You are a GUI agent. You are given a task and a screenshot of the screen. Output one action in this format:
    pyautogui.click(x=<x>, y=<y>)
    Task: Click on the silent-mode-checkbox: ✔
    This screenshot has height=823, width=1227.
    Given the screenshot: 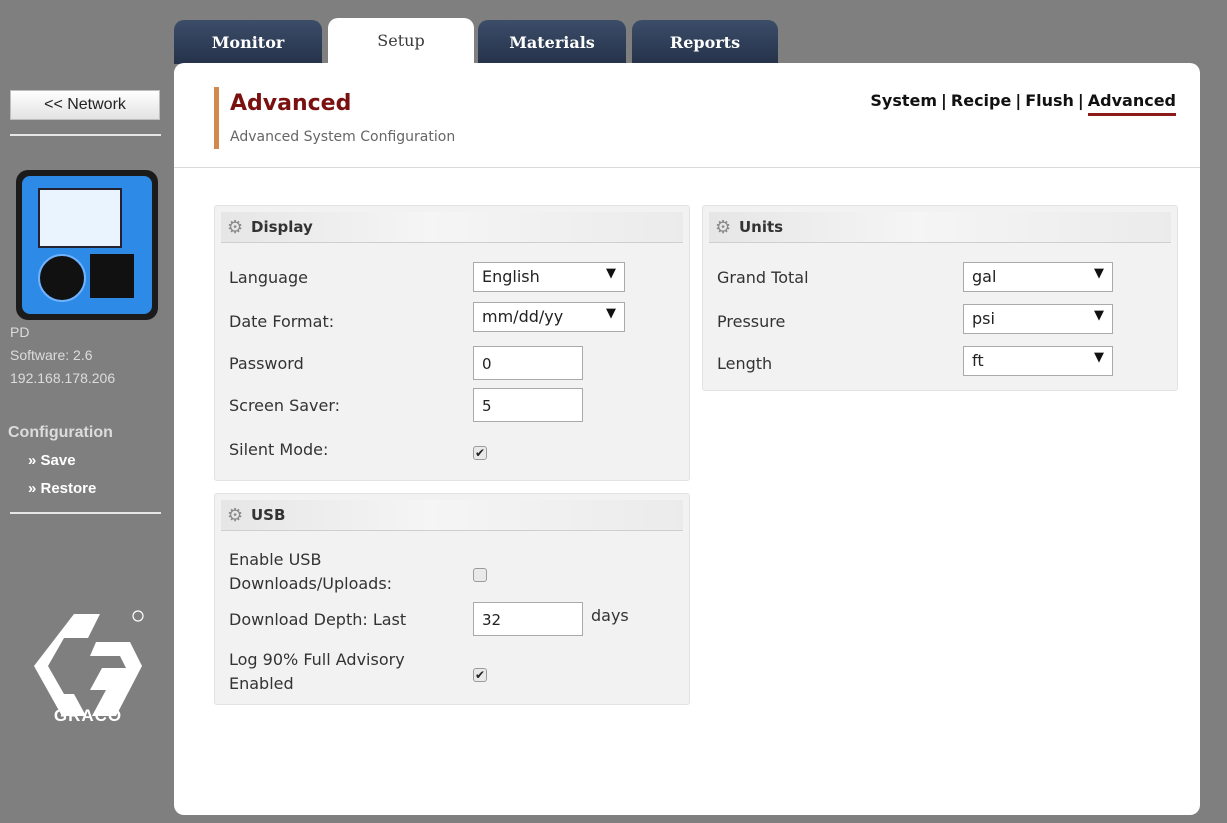 What is the action you would take?
    pyautogui.click(x=480, y=453)
    